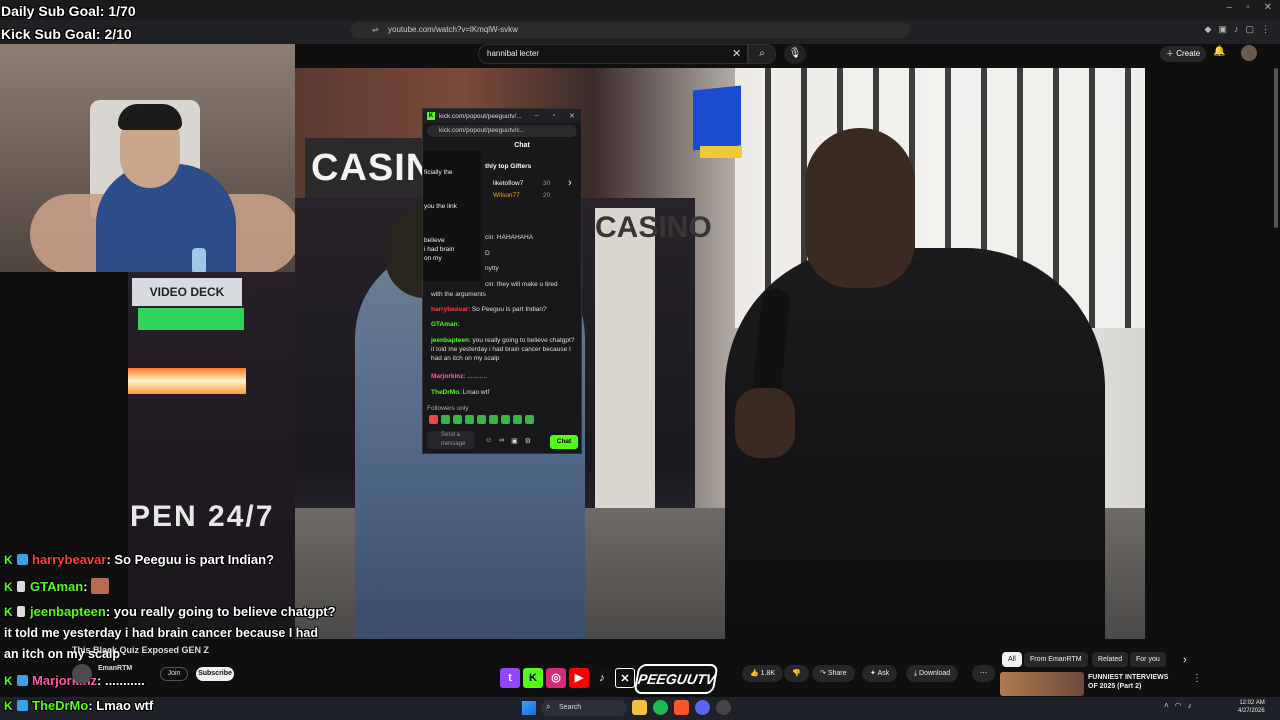 The height and width of the screenshot is (720, 1280). What do you see at coordinates (1251, 707) in the screenshot?
I see `taskbar-clock: 12:02 AM 4/27/2026` at bounding box center [1251, 707].